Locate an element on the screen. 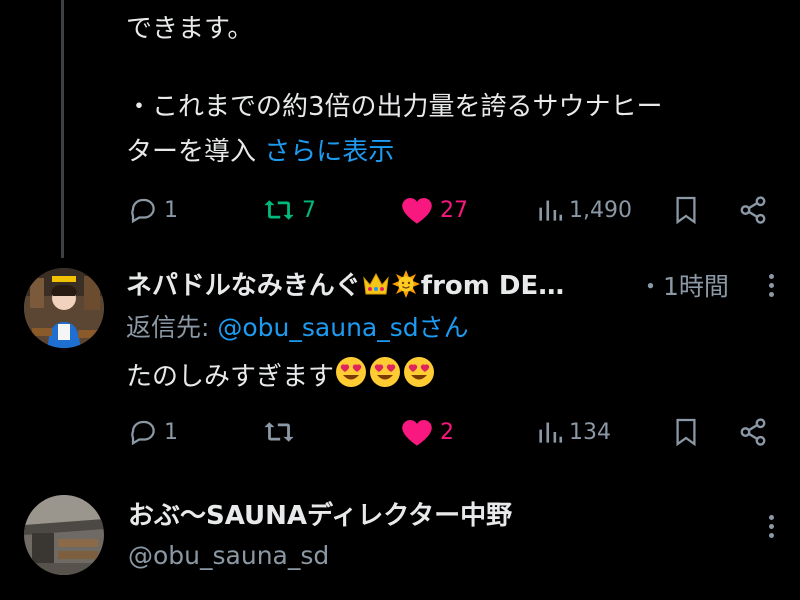 The height and width of the screenshot is (600, 800). like-button: 2 is located at coordinates (427, 432).